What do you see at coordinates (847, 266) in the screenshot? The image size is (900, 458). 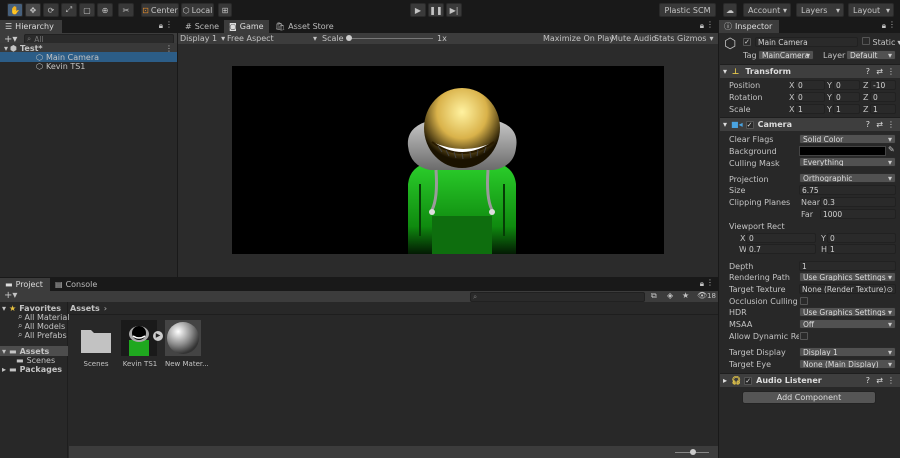 I see `depth-field: 1` at bounding box center [847, 266].